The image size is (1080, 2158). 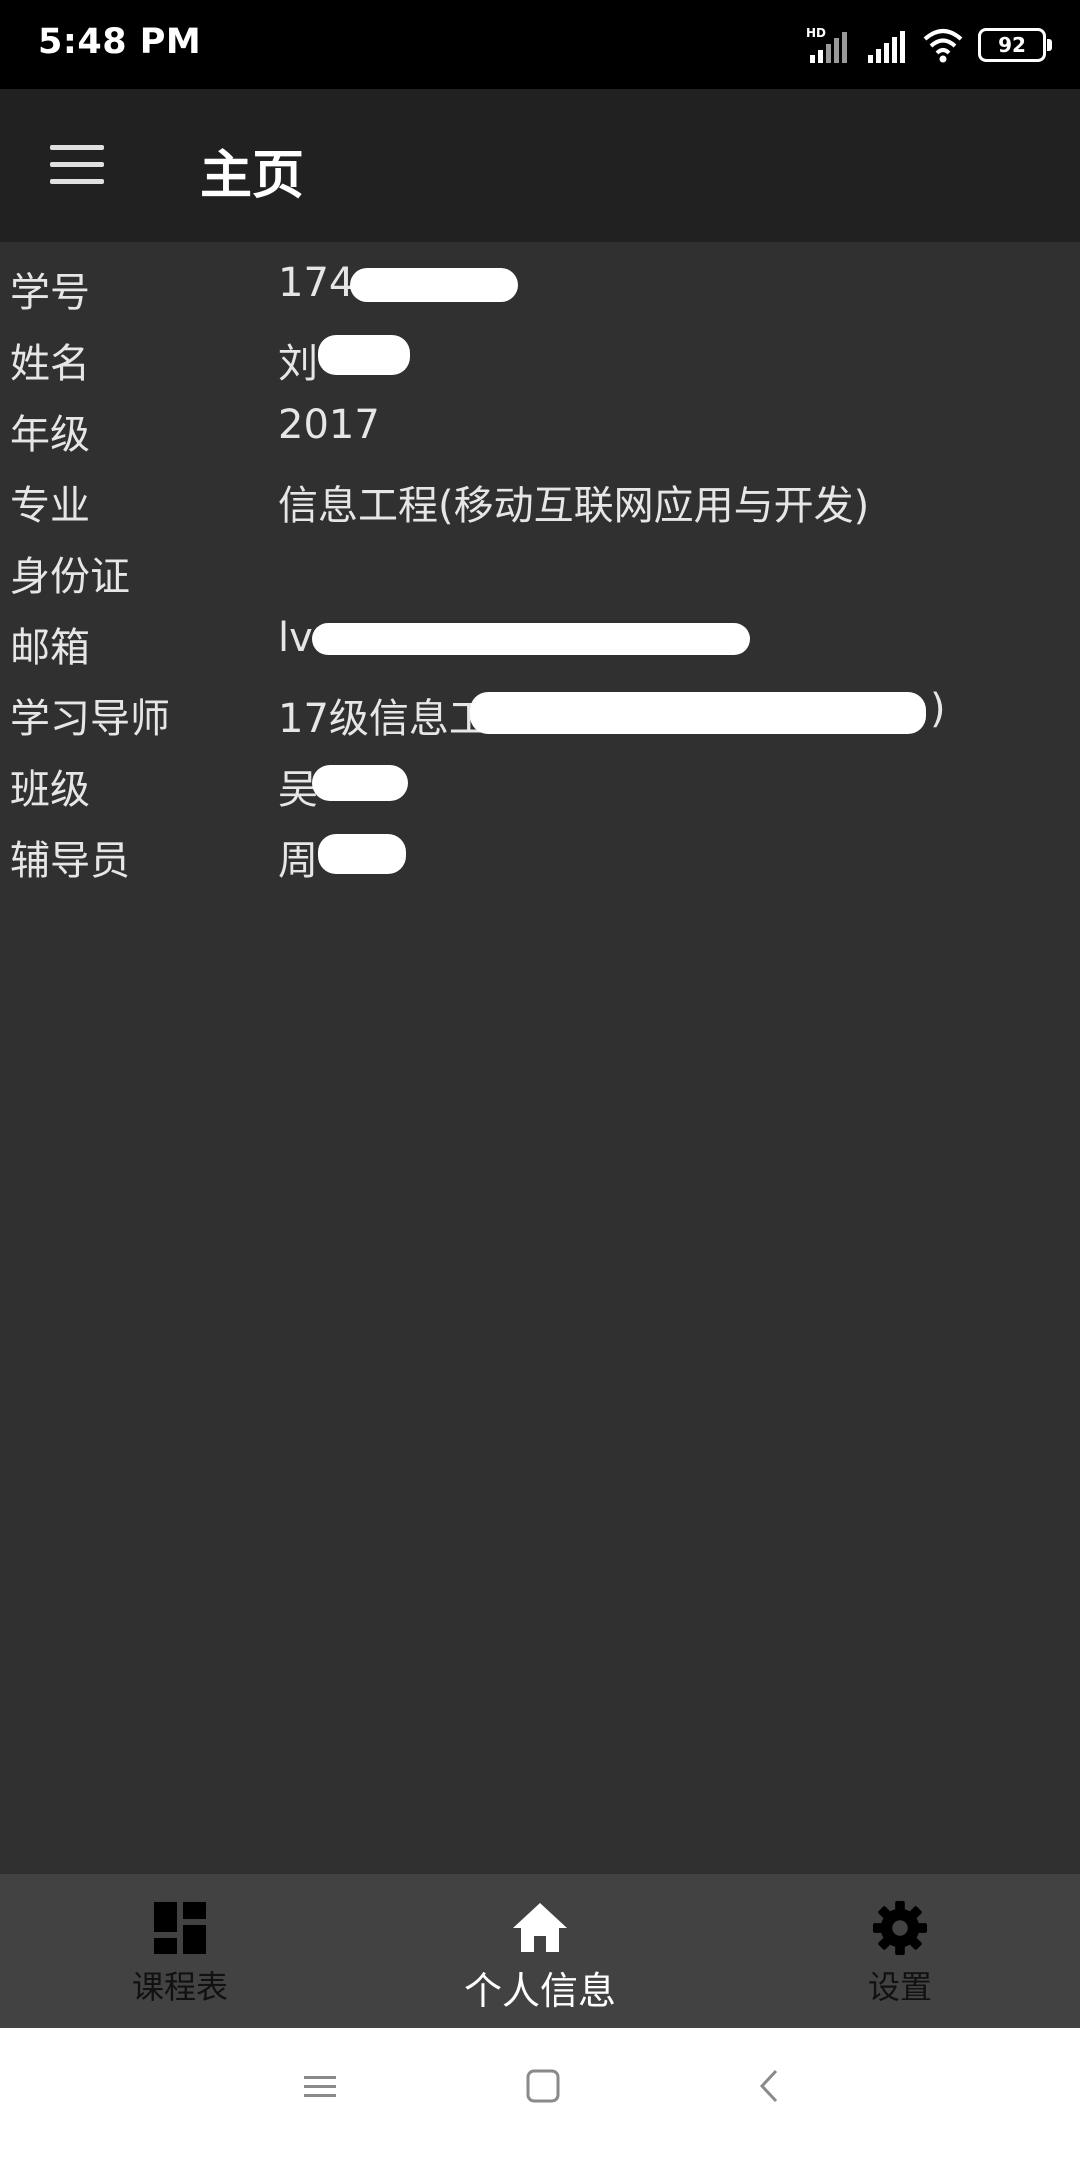 I want to click on tutor-label: 学习导师, so click(x=90, y=719).